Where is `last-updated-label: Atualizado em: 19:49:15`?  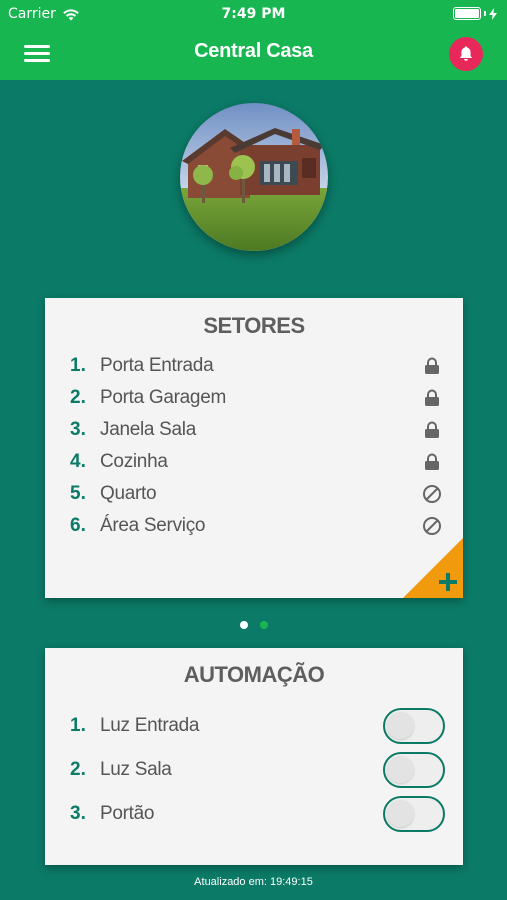 last-updated-label: Atualizado em: 19:49:15 is located at coordinates (253, 882).